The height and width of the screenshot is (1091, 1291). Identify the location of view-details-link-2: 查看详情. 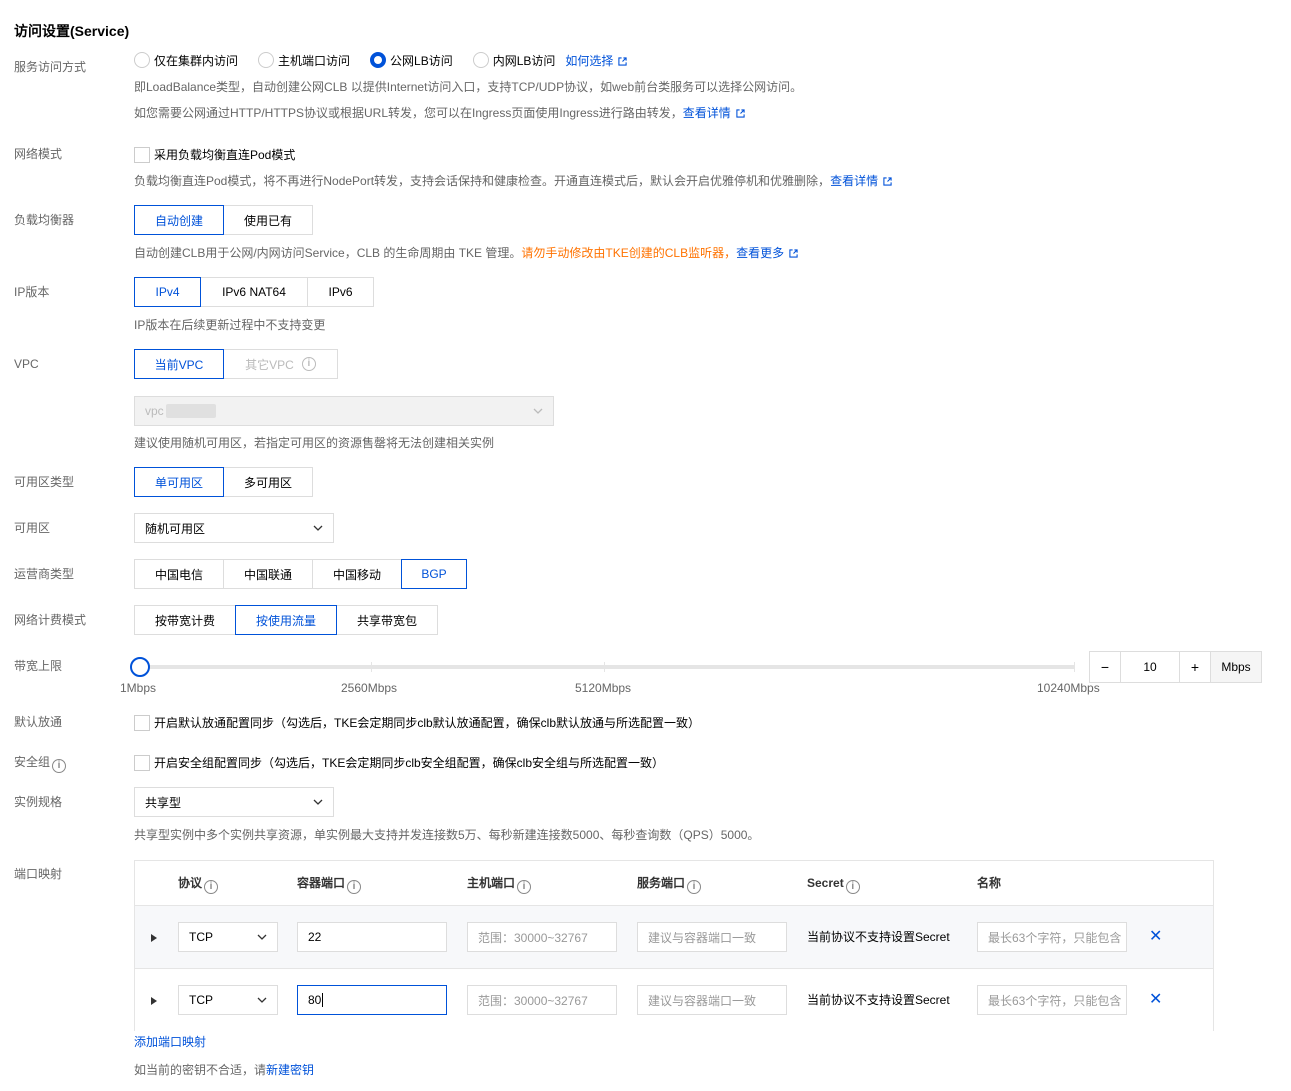
(861, 181).